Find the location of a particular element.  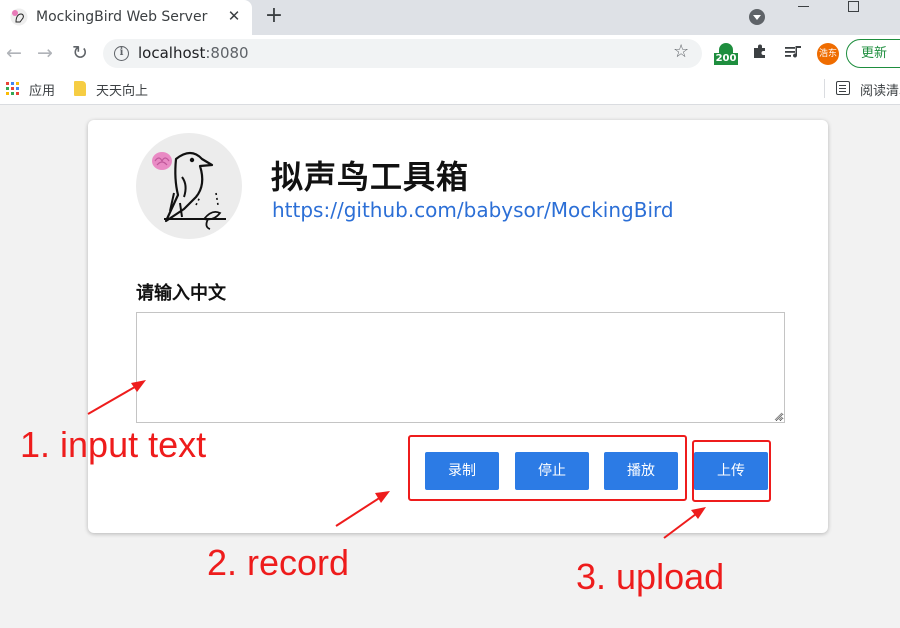

bookmark-folder-tiantian: 天天向上 is located at coordinates (122, 89).